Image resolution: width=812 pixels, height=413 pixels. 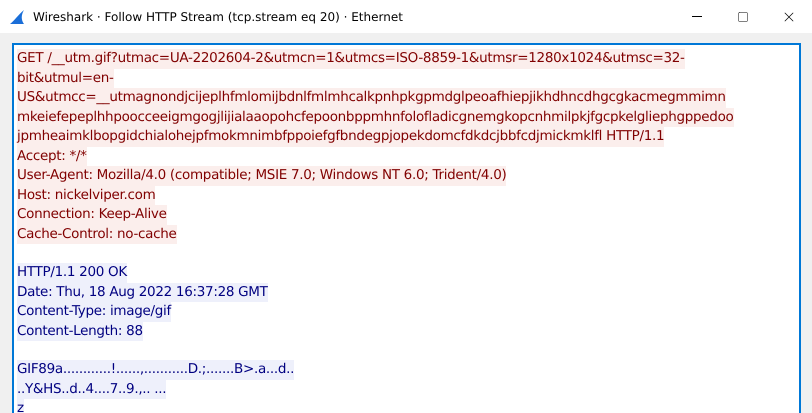 I want to click on maximize-icon, so click(x=743, y=16).